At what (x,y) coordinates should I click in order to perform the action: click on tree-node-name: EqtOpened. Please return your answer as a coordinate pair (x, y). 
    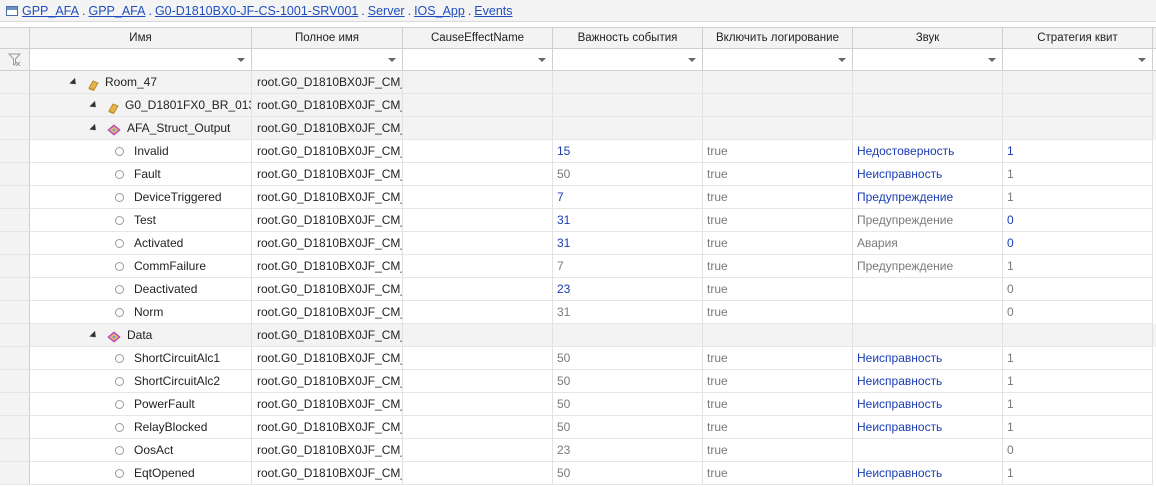
    Looking at the image, I should click on (141, 473).